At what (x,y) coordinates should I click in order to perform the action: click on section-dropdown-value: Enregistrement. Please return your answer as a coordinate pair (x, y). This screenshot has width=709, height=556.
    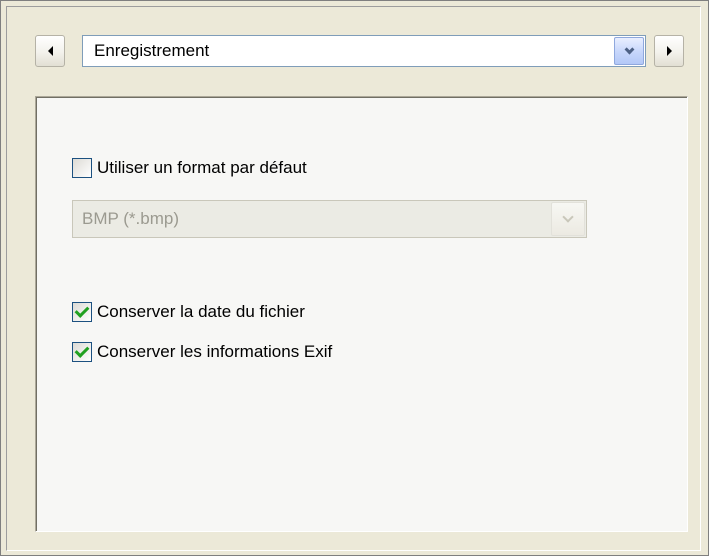
    Looking at the image, I should click on (152, 50).